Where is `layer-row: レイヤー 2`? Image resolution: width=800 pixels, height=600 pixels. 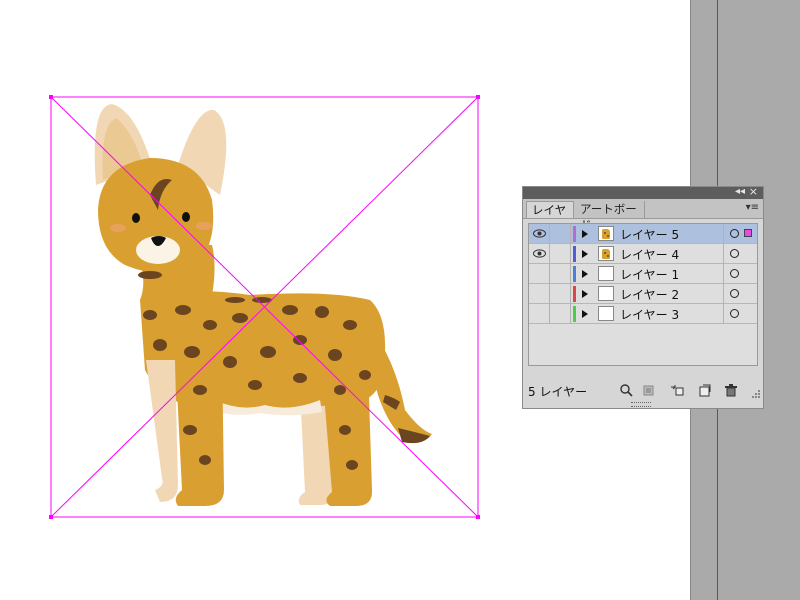 layer-row: レイヤー 2 is located at coordinates (643, 294).